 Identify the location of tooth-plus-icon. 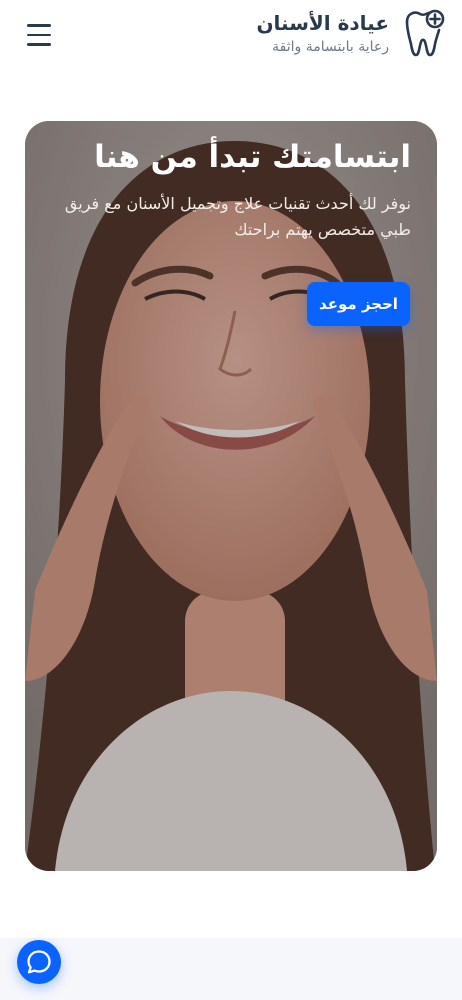
(425, 33).